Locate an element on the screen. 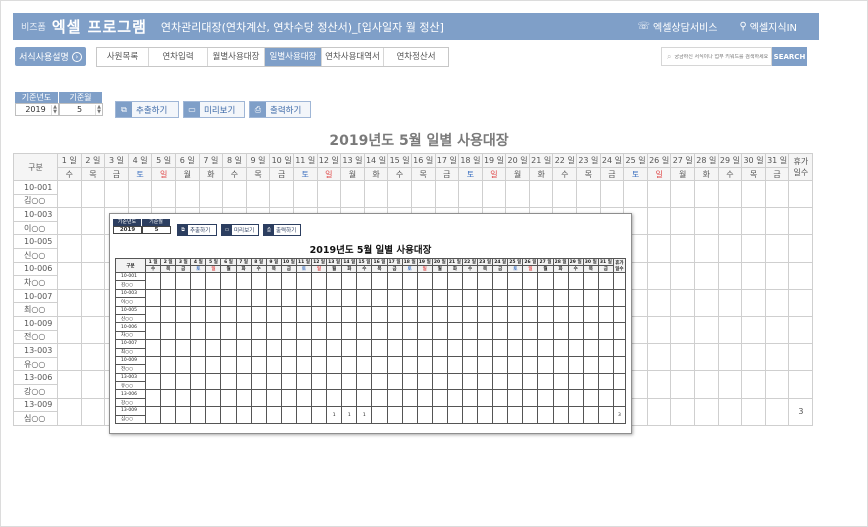  tab-6: 연차정산서 is located at coordinates (416, 57).